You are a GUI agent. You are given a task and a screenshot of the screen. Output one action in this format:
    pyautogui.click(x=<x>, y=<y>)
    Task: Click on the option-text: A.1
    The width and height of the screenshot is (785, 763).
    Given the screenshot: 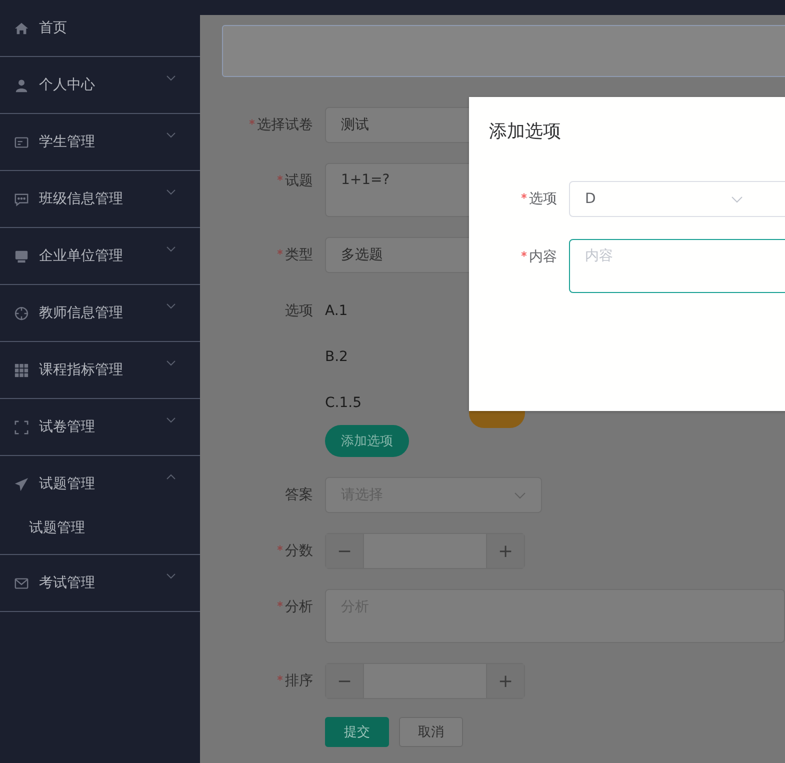 What is the action you would take?
    pyautogui.click(x=337, y=311)
    